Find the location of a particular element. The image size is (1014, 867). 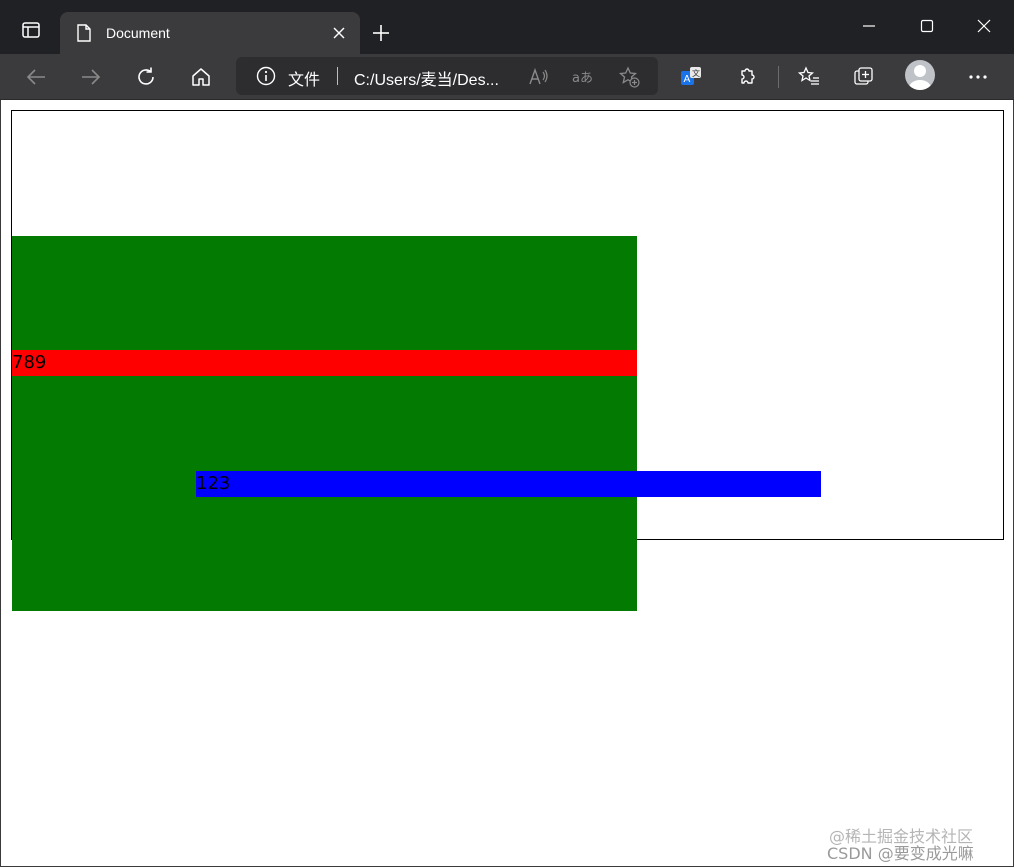

maximize-button is located at coordinates (927, 26).